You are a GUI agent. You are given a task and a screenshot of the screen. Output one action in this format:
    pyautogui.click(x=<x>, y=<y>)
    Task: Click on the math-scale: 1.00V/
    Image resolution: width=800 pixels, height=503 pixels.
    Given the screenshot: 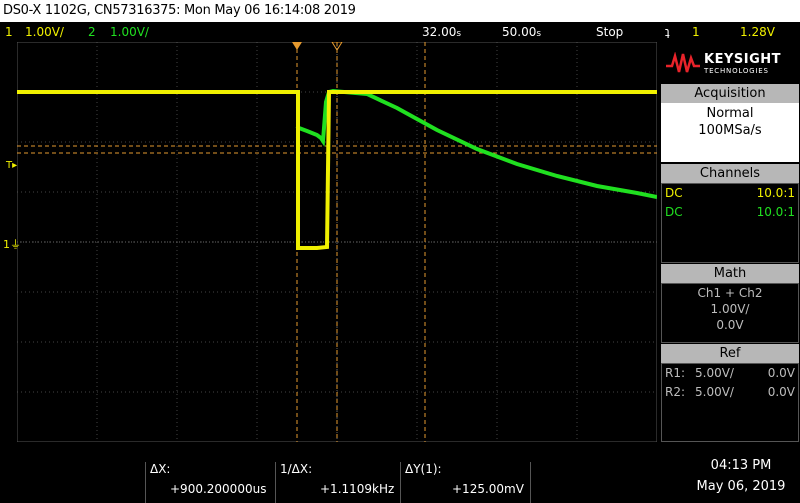 What is the action you would take?
    pyautogui.click(x=730, y=309)
    